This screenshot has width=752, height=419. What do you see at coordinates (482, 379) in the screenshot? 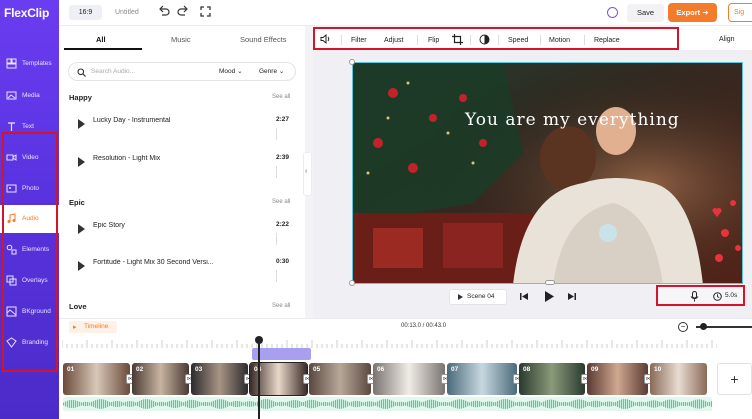
I see `timeline-clip: 07` at bounding box center [482, 379].